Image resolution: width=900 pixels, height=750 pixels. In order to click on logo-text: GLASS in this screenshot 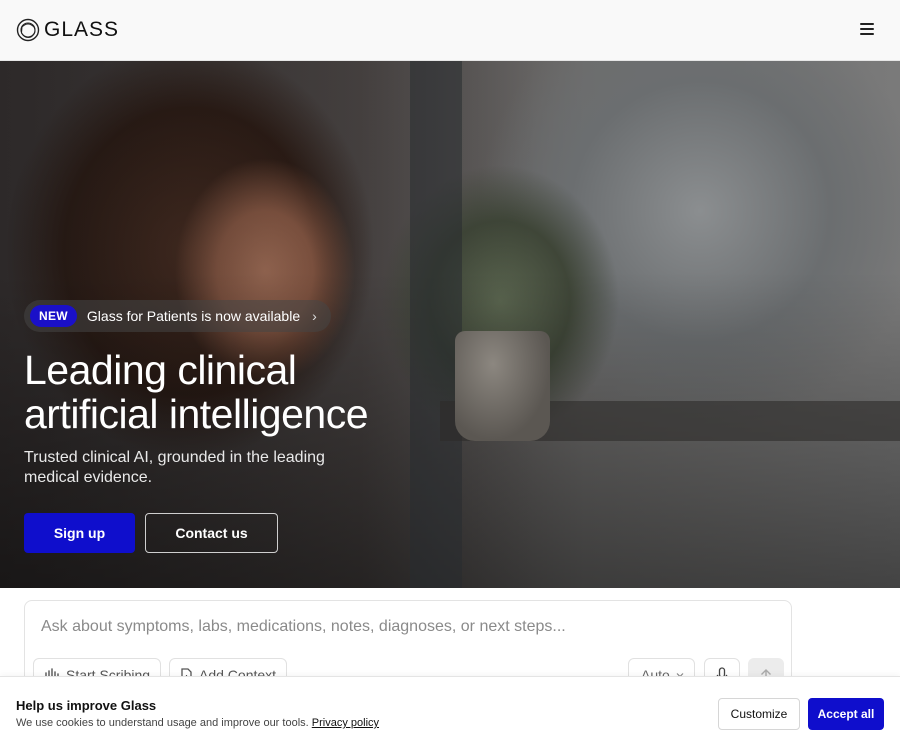, I will do `click(82, 29)`.